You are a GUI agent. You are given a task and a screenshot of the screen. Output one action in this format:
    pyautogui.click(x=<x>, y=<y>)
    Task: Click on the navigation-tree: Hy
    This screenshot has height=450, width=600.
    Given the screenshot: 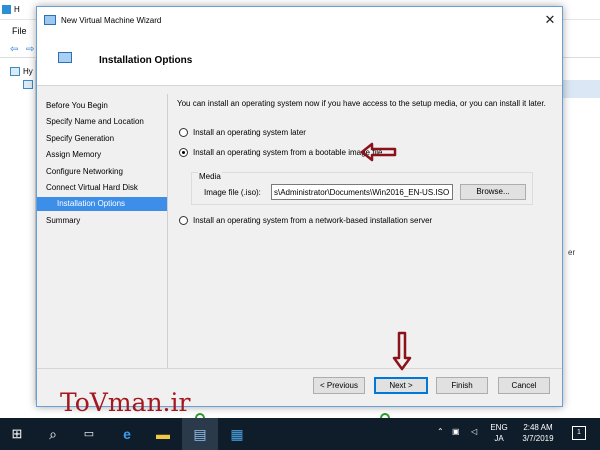 What is the action you would take?
    pyautogui.click(x=18, y=230)
    